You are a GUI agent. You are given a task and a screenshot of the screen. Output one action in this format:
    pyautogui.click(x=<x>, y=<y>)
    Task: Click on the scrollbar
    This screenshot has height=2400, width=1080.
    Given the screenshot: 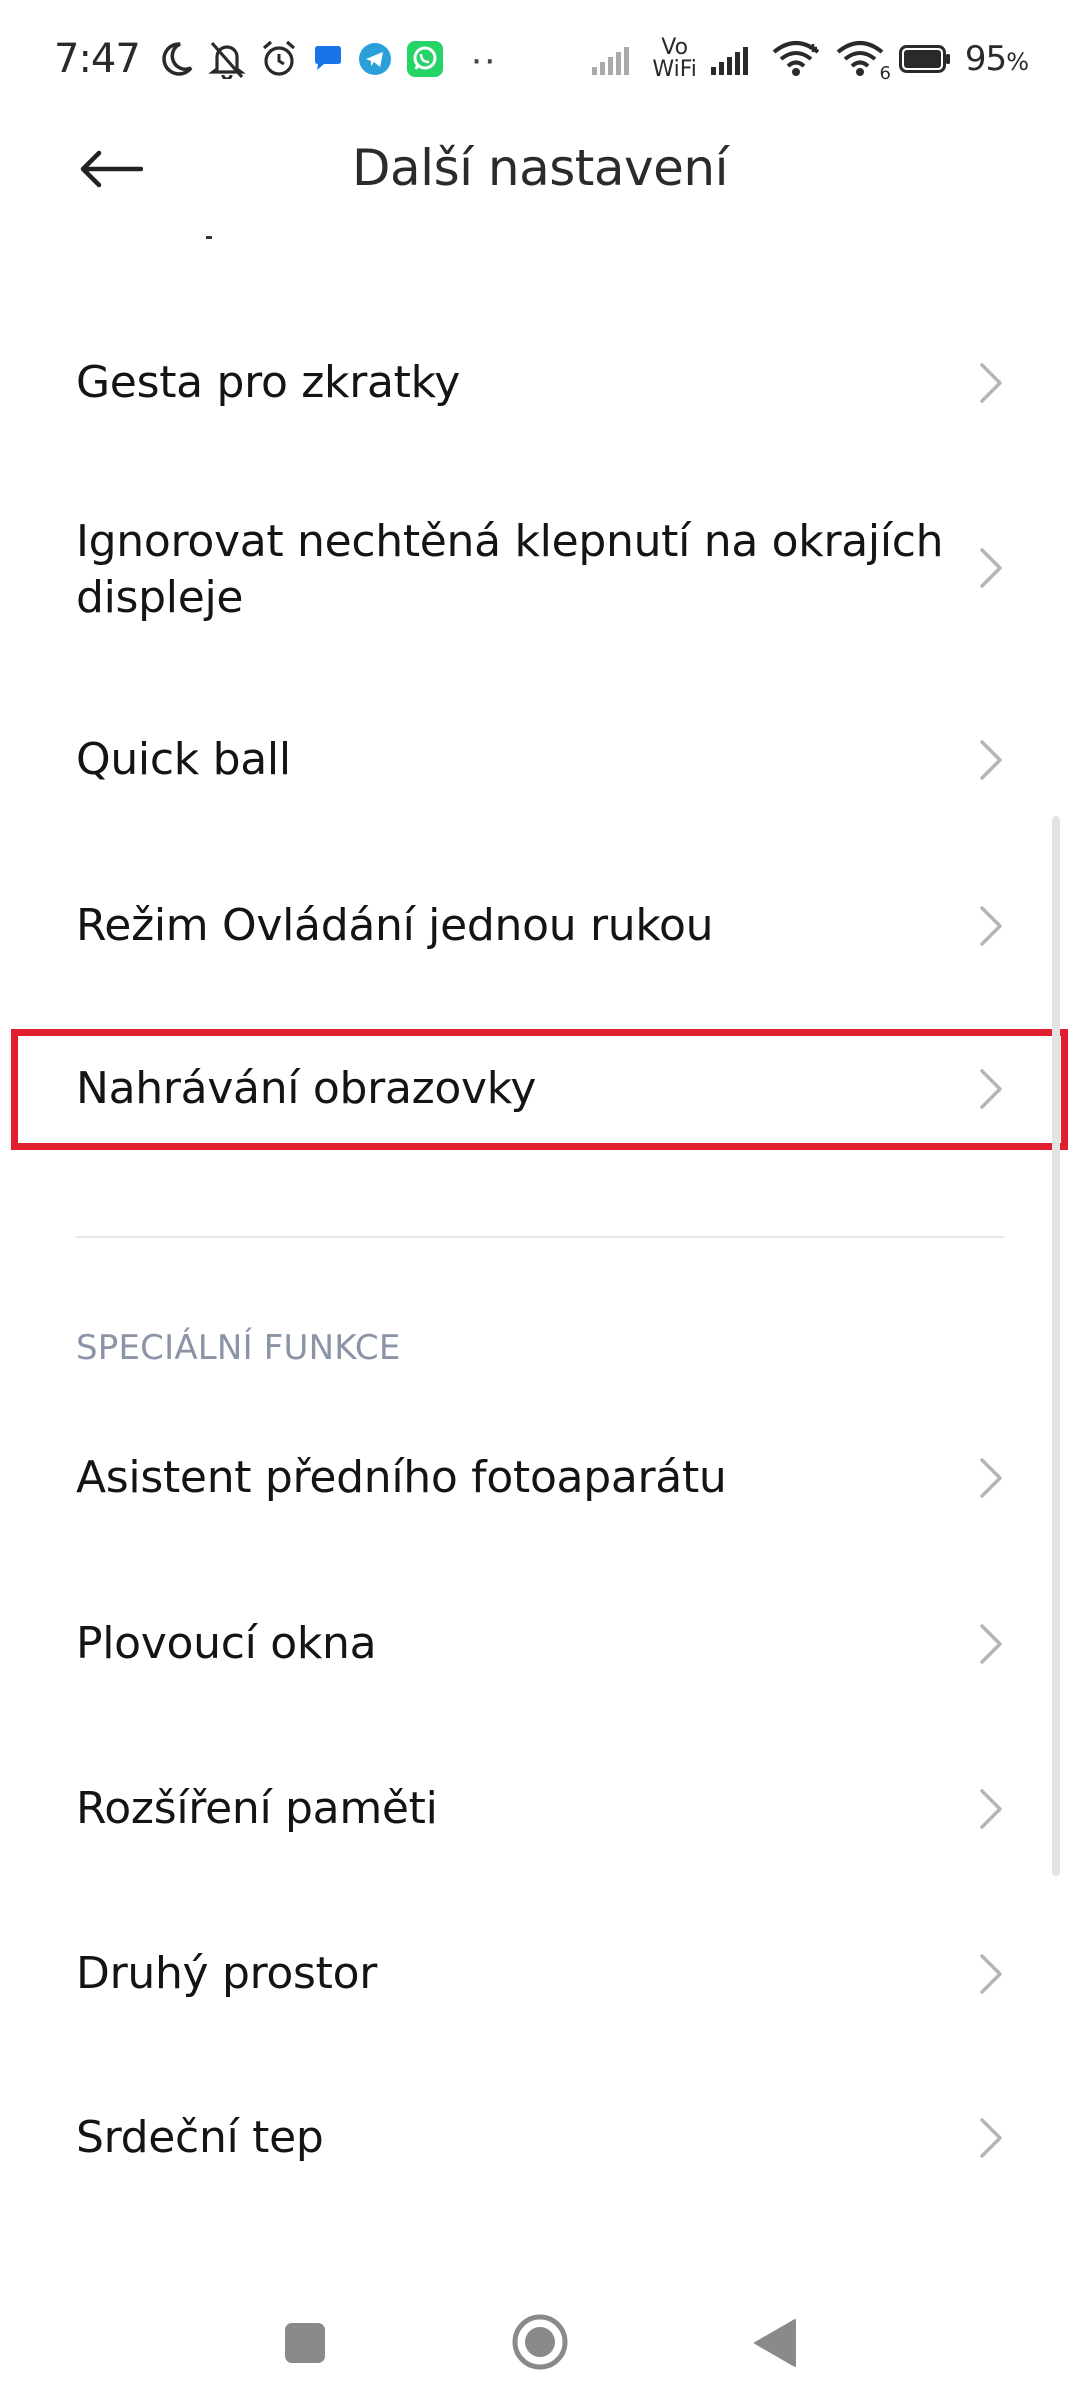 What is the action you would take?
    pyautogui.click(x=1056, y=1346)
    